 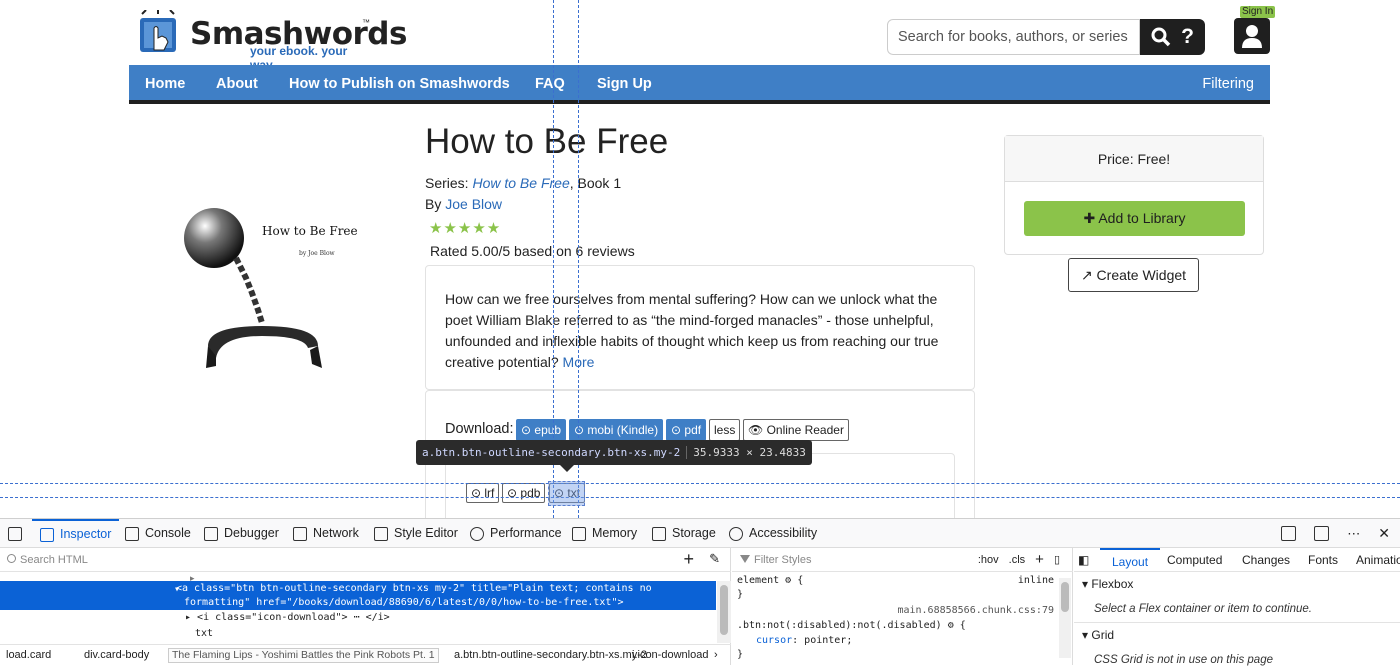 I want to click on download-epub-button: ⊙ epub, so click(x=541, y=430).